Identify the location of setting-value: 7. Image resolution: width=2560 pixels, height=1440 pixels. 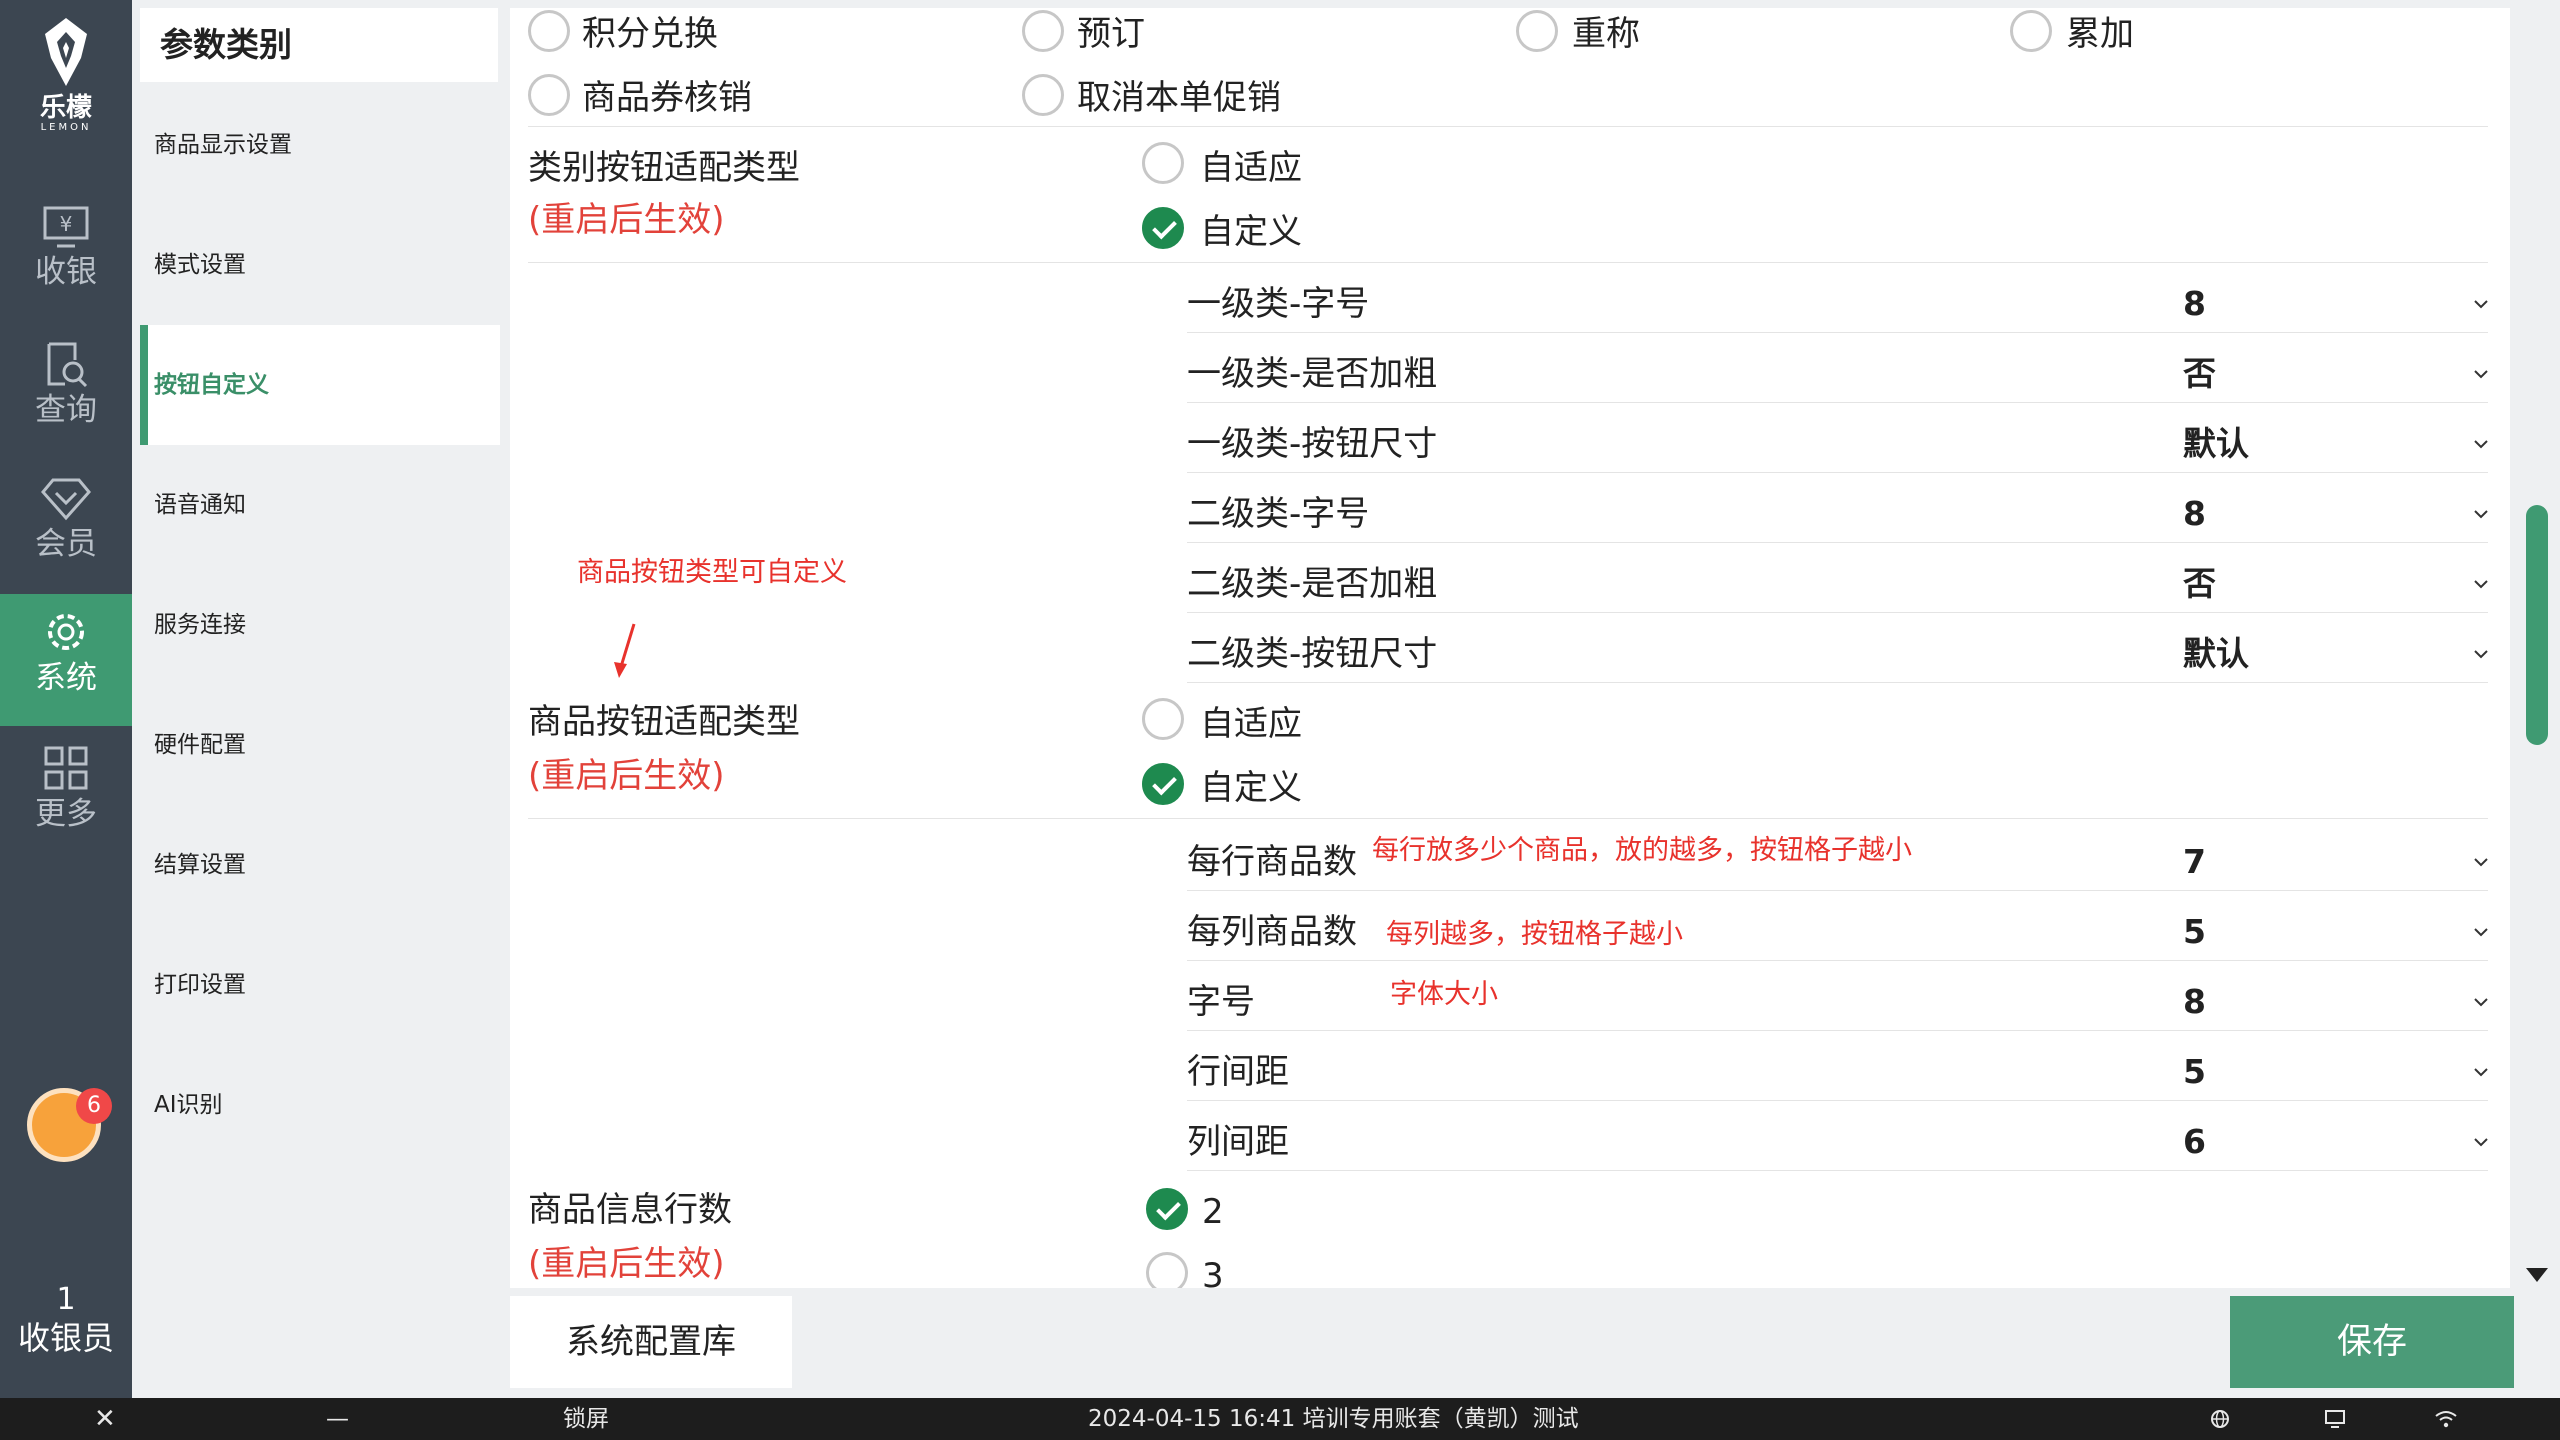
(2194, 862).